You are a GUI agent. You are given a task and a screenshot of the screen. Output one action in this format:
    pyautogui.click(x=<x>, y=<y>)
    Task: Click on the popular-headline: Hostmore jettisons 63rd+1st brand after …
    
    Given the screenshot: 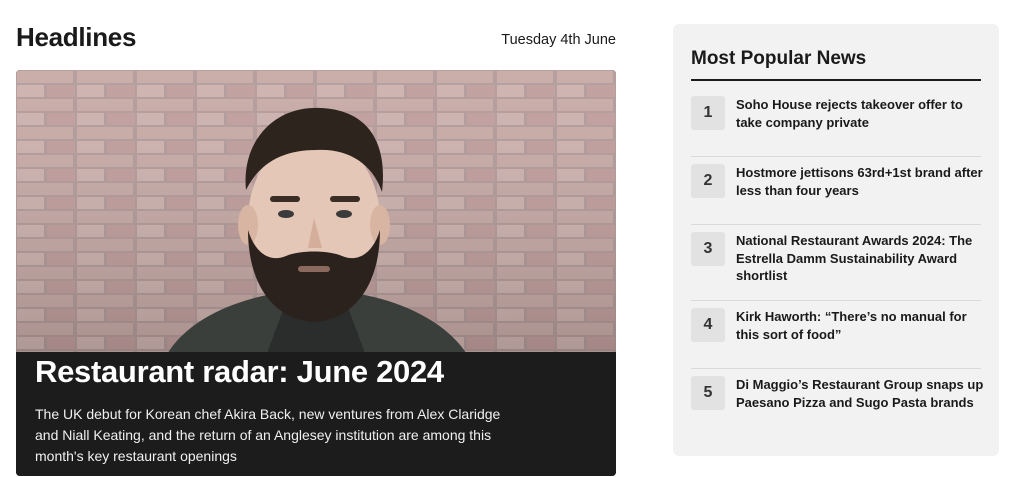 What is the action you would take?
    pyautogui.click(x=860, y=181)
    